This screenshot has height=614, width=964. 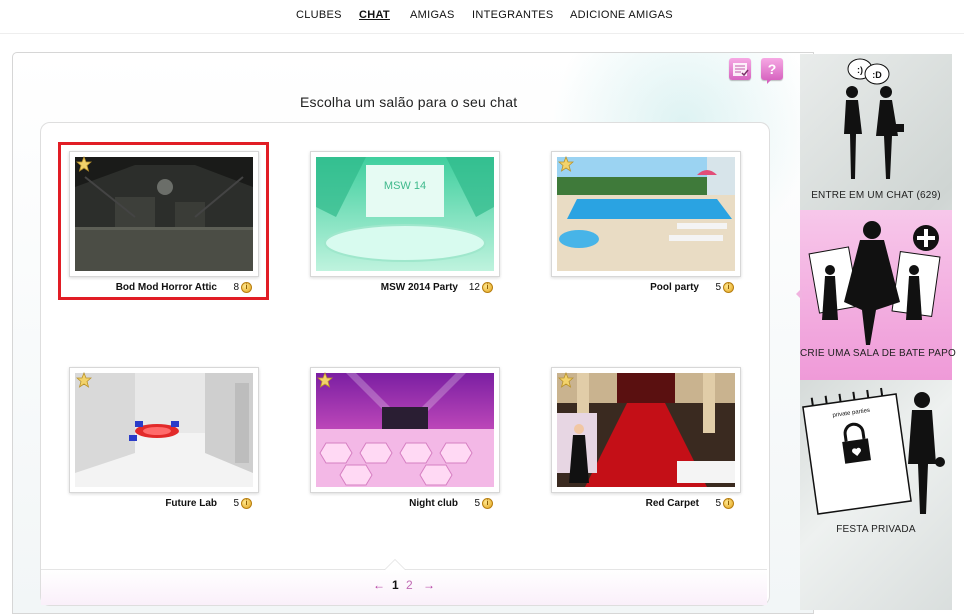 What do you see at coordinates (799, 294) in the screenshot?
I see `sidebar-active-arrow` at bounding box center [799, 294].